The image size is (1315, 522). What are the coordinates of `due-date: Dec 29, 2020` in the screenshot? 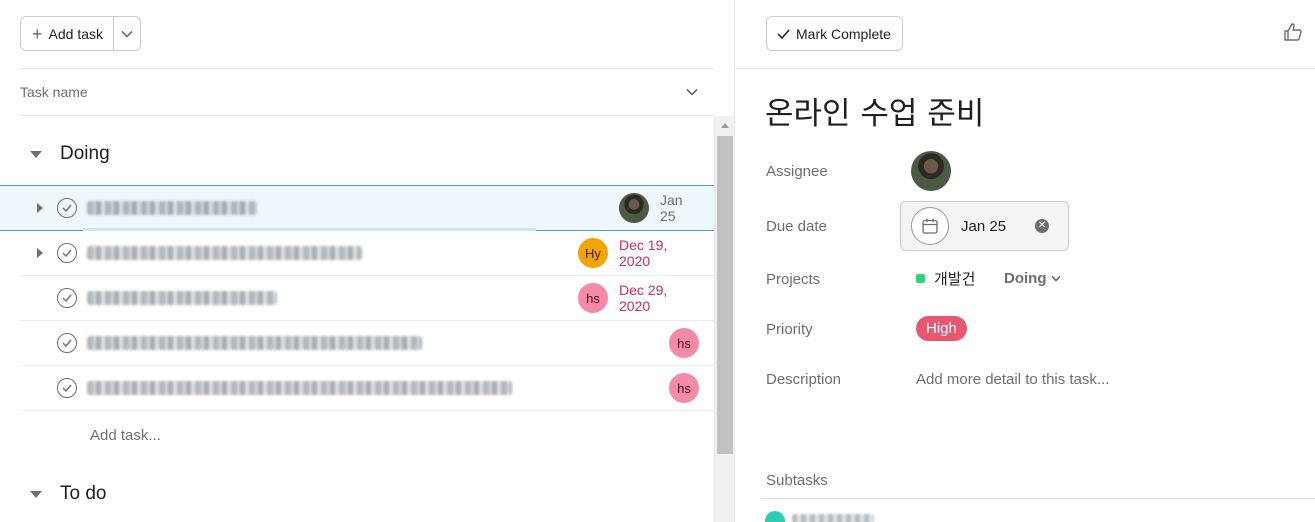 It's located at (659, 298).